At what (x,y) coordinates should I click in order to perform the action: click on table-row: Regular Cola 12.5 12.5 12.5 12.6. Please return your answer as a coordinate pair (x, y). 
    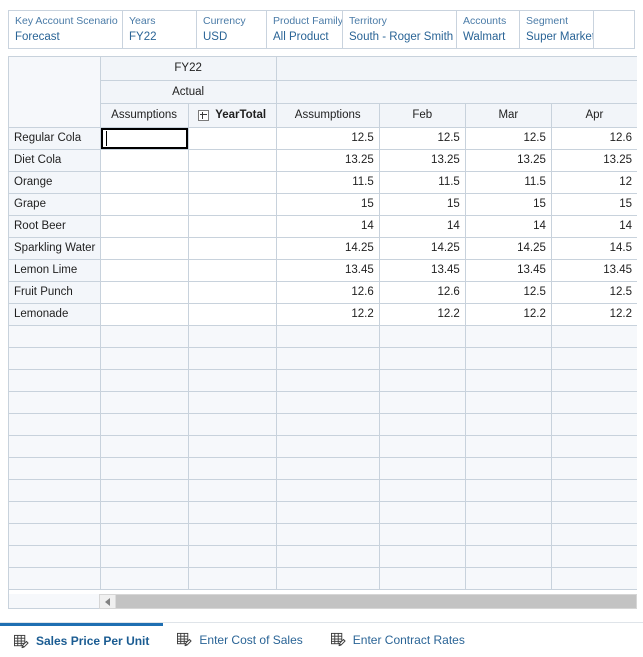
    Looking at the image, I should click on (323, 138).